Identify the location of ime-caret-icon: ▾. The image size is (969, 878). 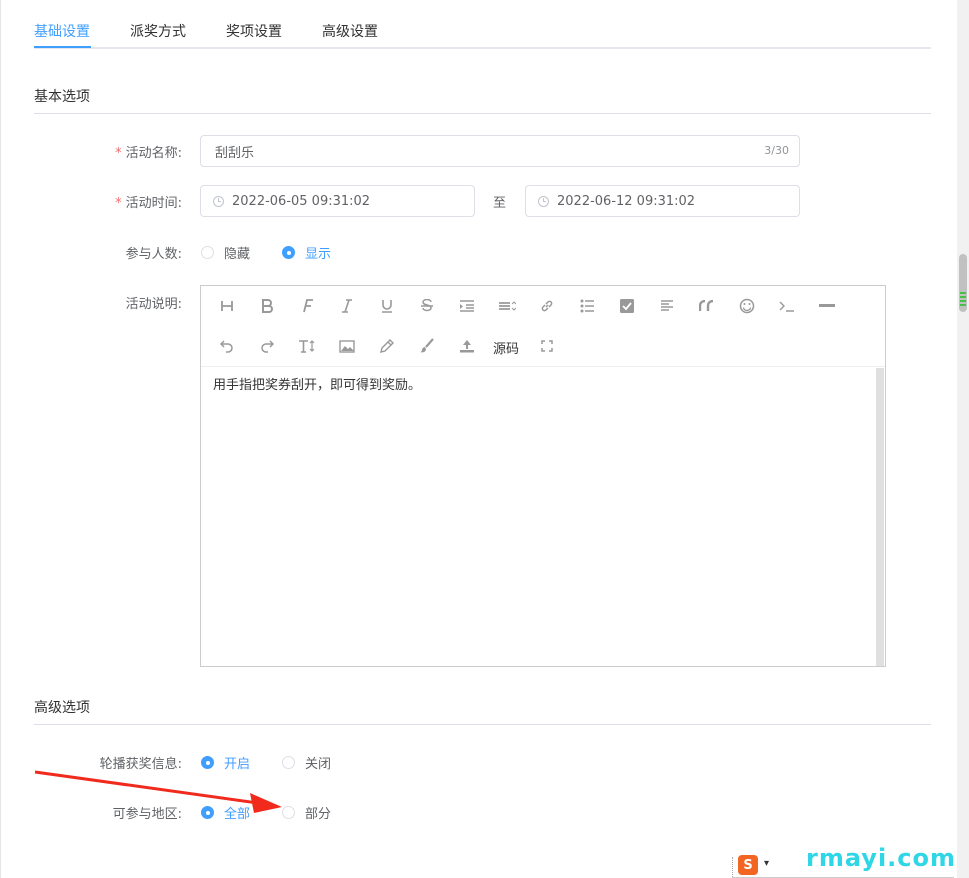
(766, 863).